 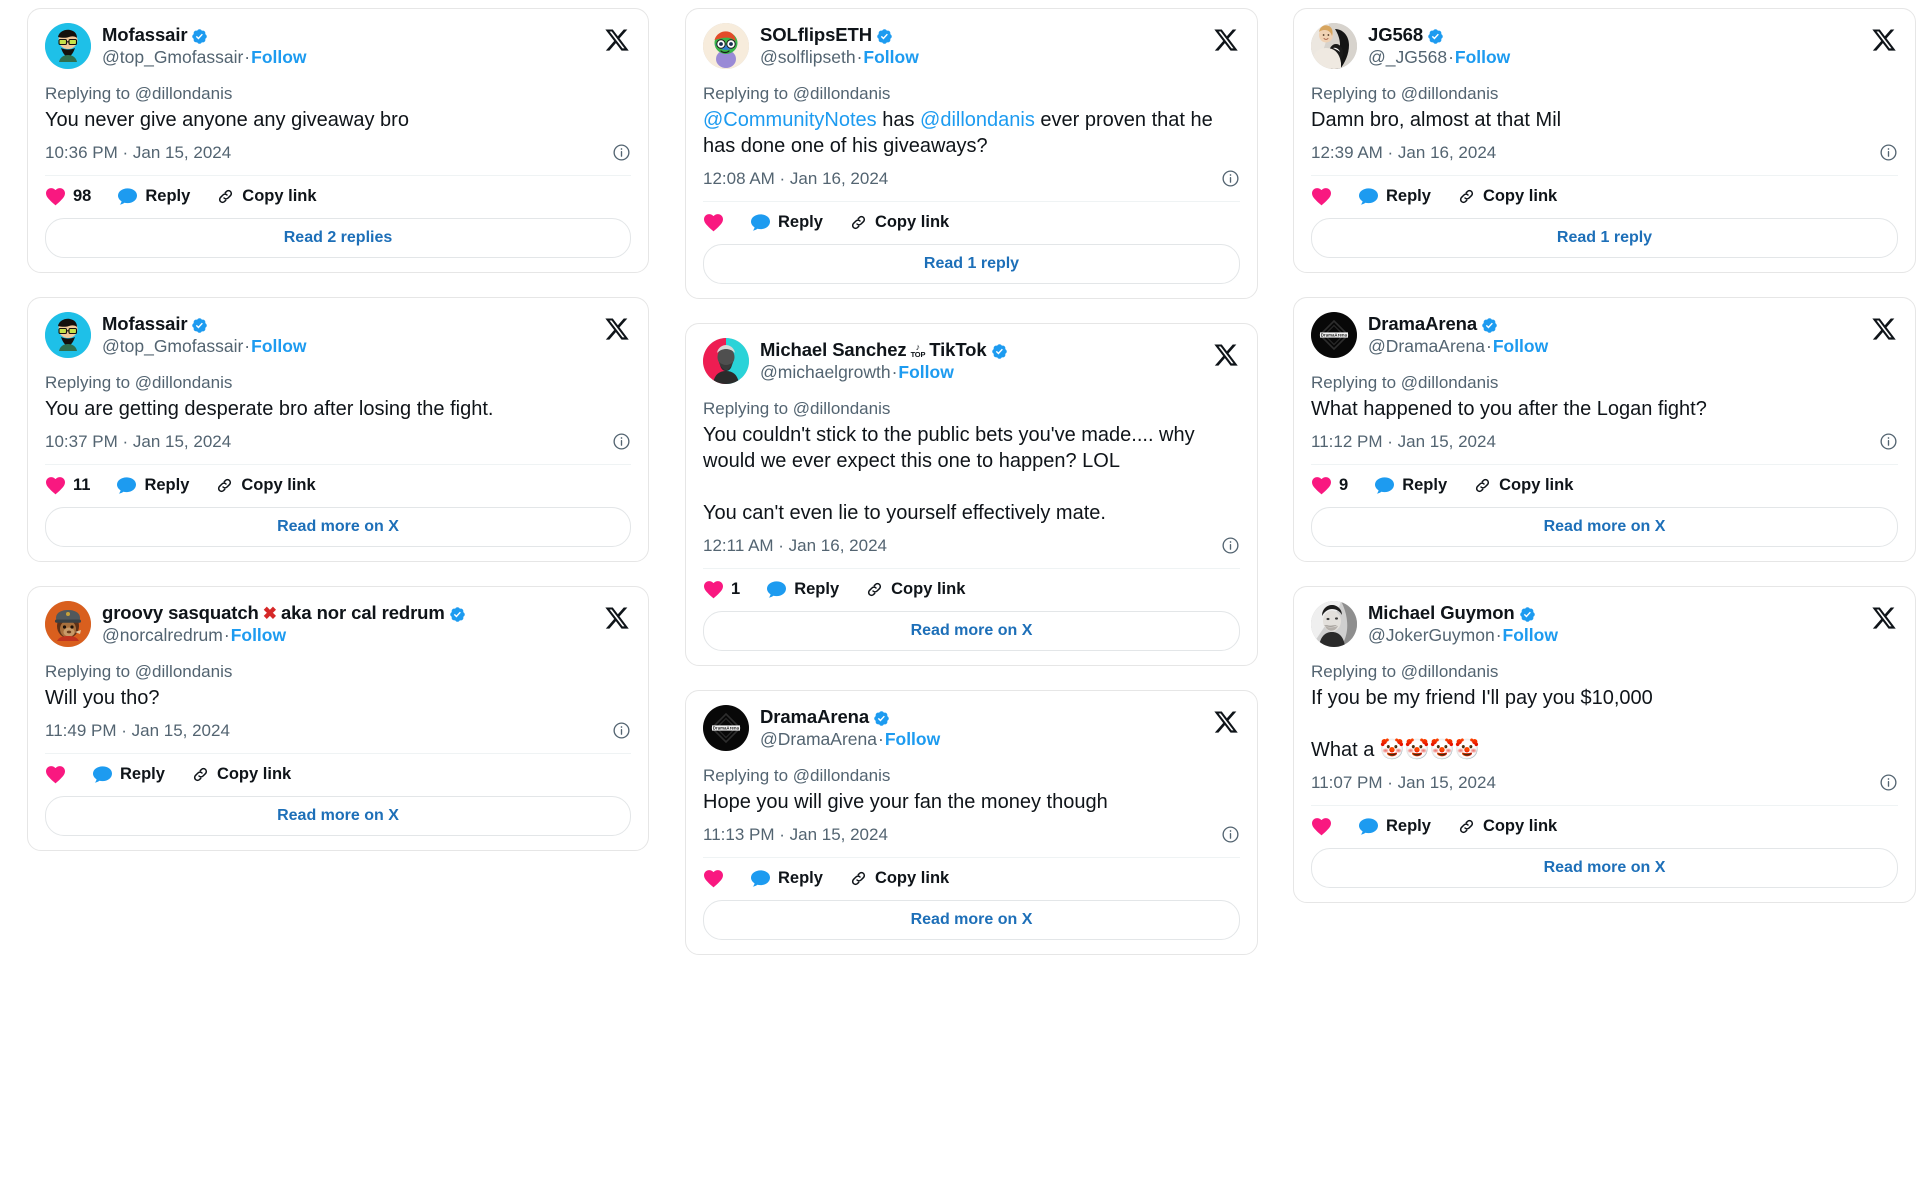 What do you see at coordinates (1329, 485) in the screenshot?
I see `like-action: 9` at bounding box center [1329, 485].